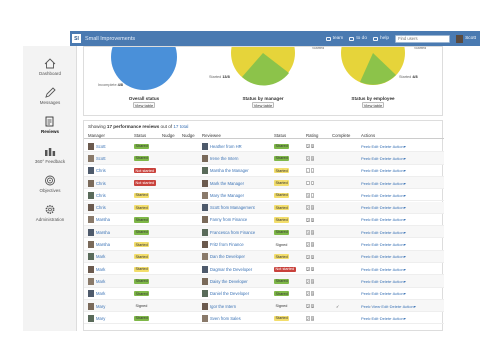 This screenshot has height=360, width=480. I want to click on reviewee-name: Marsha the Manager, so click(229, 170).